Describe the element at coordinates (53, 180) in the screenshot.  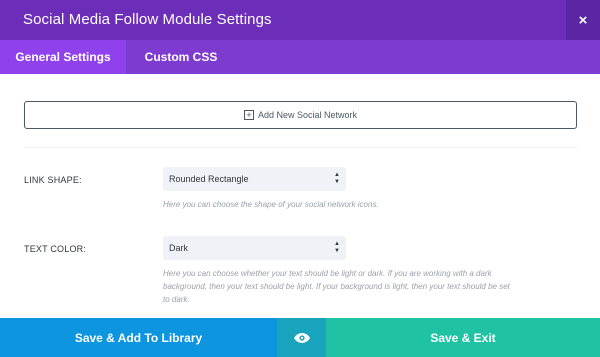
I see `link-shape-label: LINK SHAPE:` at that location.